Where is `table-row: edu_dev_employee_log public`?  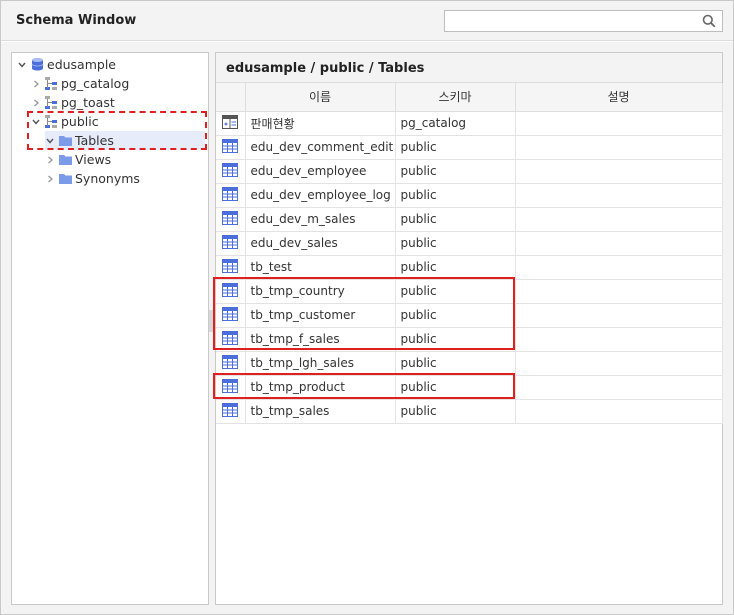 table-row: edu_dev_employee_log public is located at coordinates (469, 195).